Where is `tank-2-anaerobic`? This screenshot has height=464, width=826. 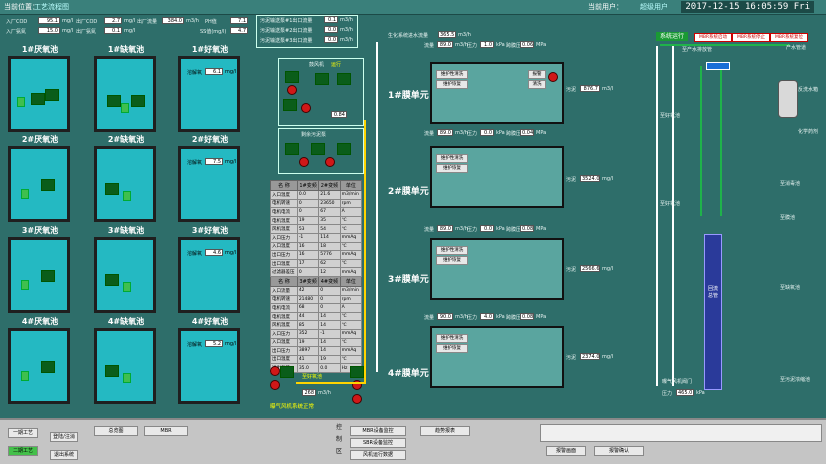 tank-2-anaerobic is located at coordinates (39, 184).